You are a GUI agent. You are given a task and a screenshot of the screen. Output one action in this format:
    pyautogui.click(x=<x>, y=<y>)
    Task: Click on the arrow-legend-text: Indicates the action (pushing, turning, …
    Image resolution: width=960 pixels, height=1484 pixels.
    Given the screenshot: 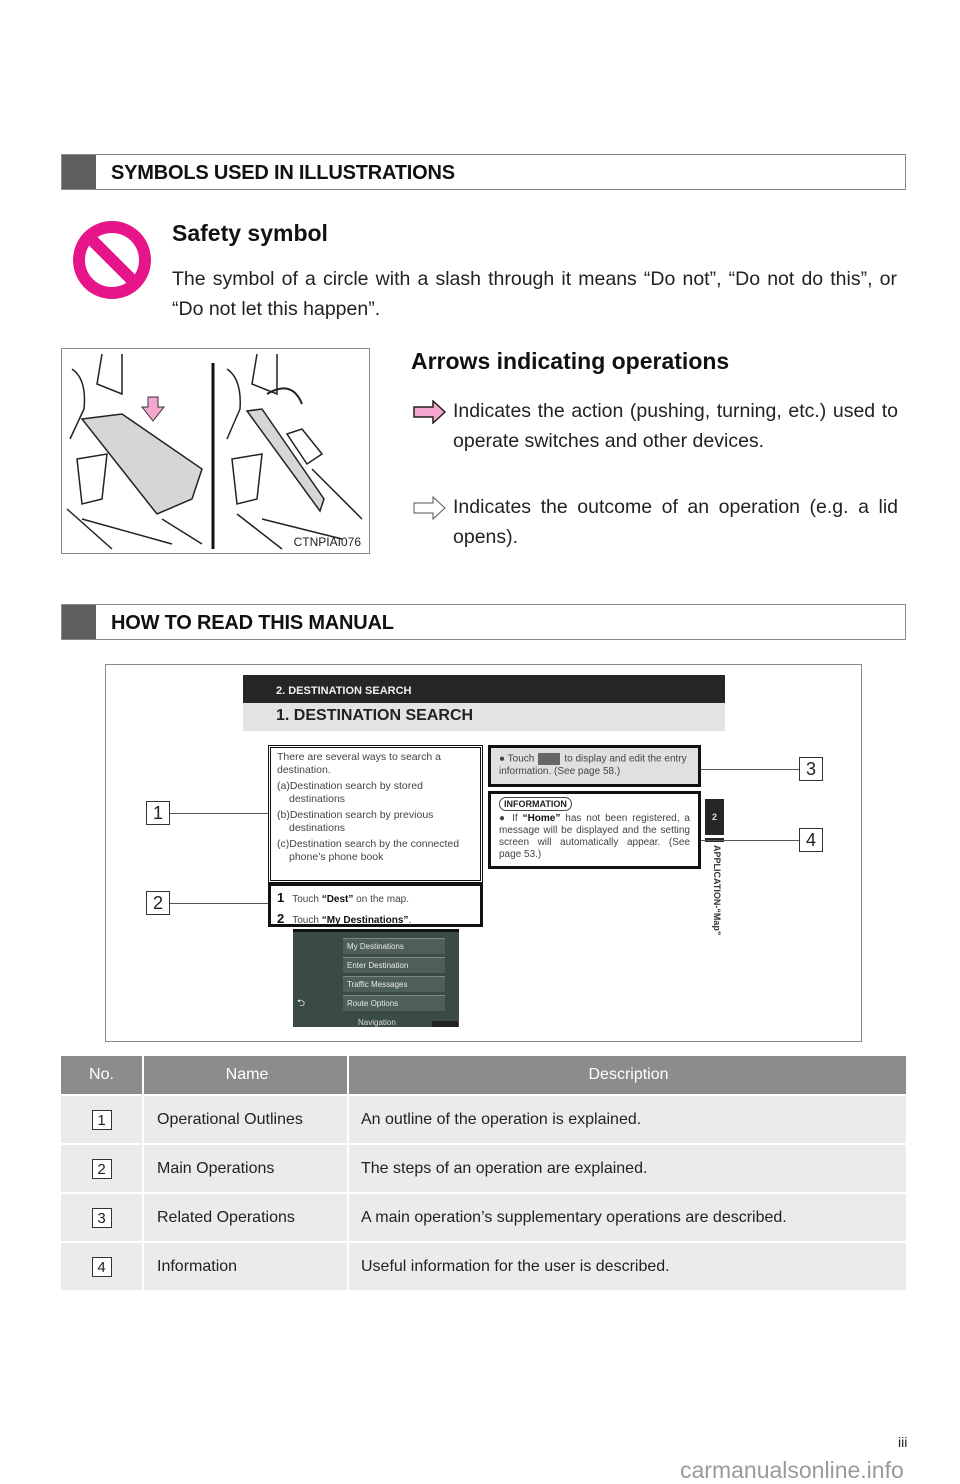 What is the action you would take?
    pyautogui.click(x=675, y=426)
    